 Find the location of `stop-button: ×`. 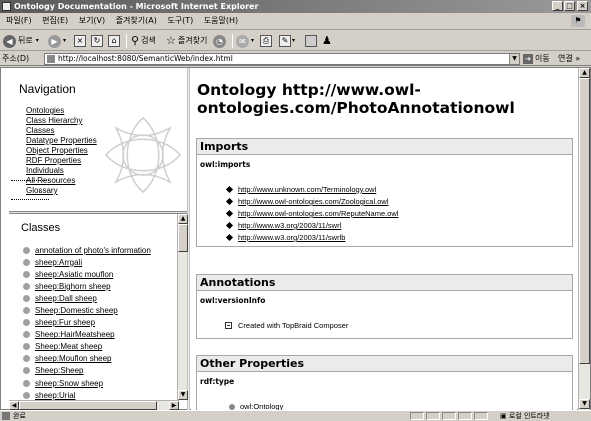

stop-button: × is located at coordinates (80, 41).